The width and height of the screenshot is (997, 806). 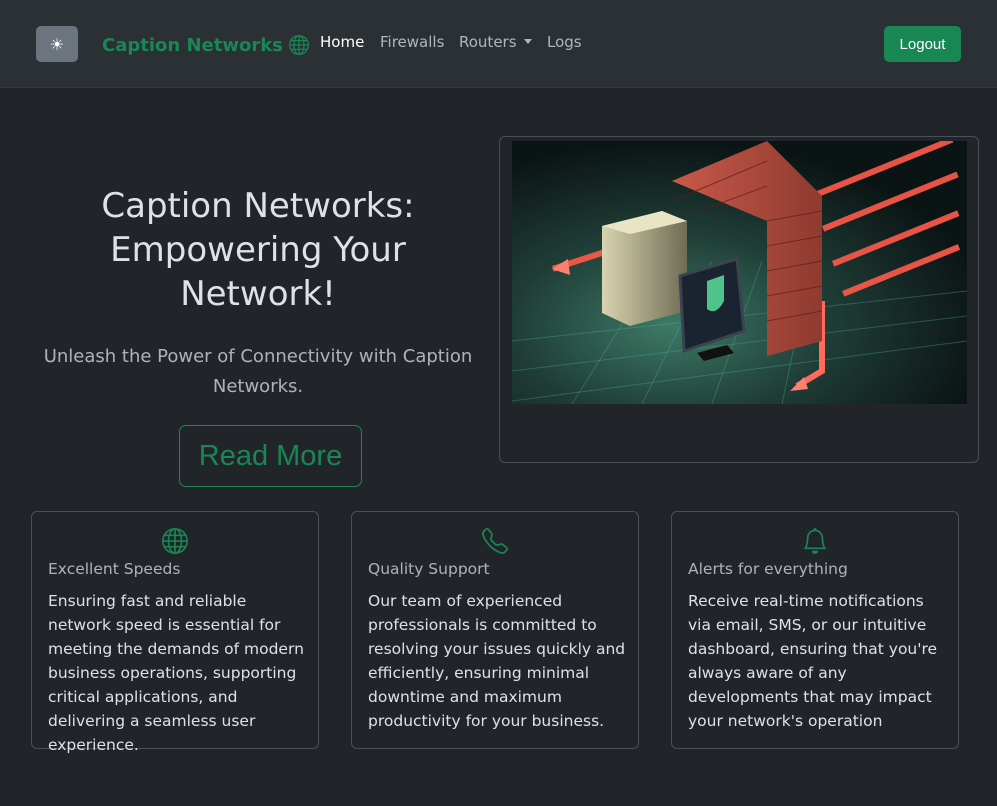 I want to click on caret-down-icon, so click(x=527, y=41).